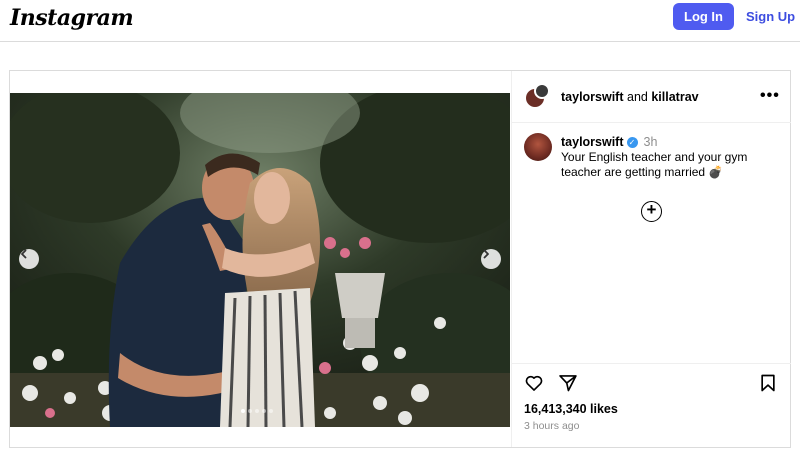 This screenshot has width=800, height=451. I want to click on top-nav-bar: Instagram Log In Sign Up, so click(400, 21).